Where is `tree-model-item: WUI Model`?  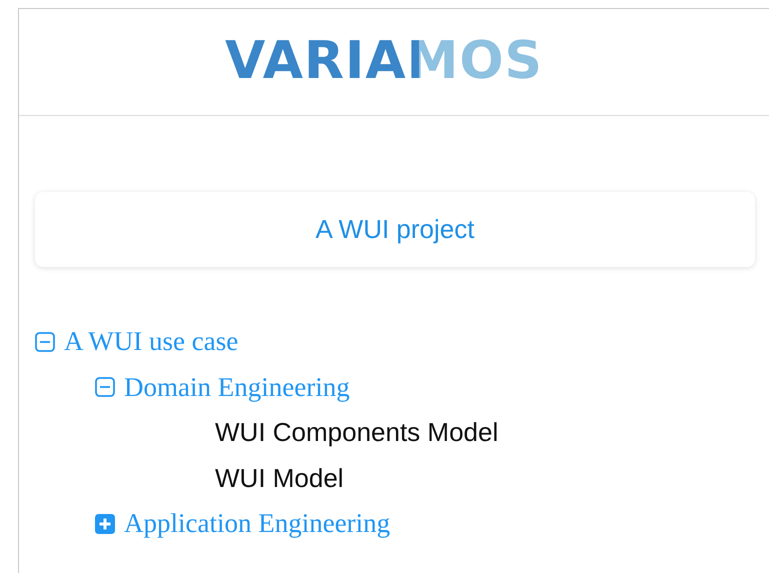
tree-model-item: WUI Model is located at coordinates (279, 478).